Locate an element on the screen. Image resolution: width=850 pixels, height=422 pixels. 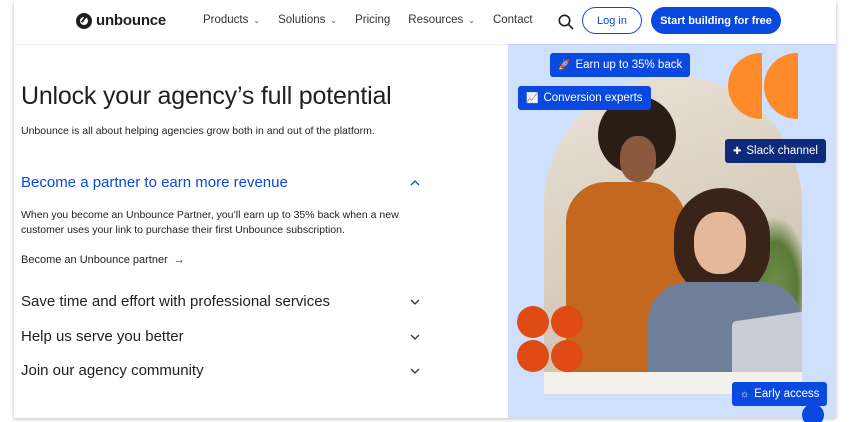
accordion-title: Help us serve you better is located at coordinates (102, 336).